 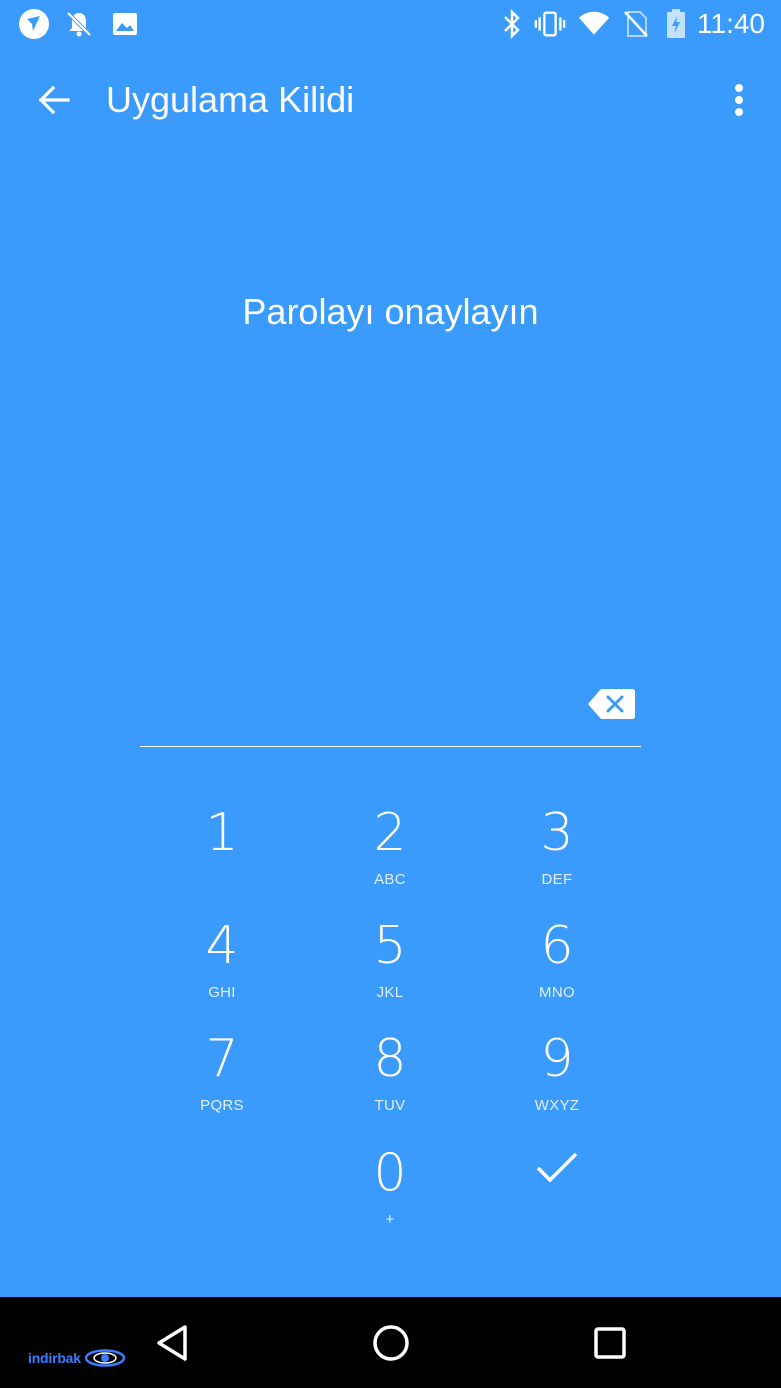 I want to click on key-8: 8 TUV, so click(x=390, y=1080).